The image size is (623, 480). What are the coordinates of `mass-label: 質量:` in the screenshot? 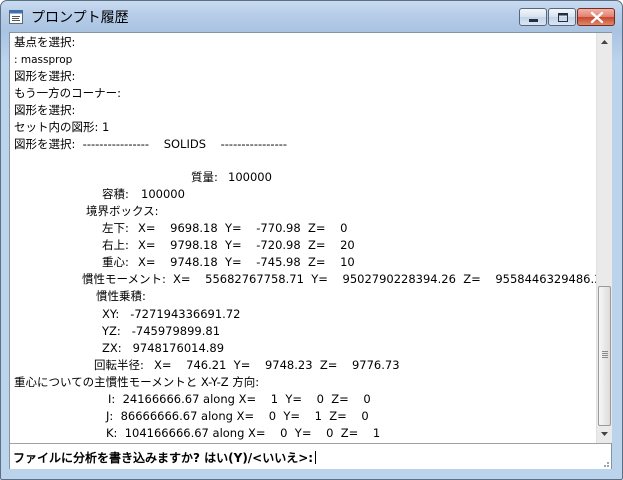 It's located at (204, 177).